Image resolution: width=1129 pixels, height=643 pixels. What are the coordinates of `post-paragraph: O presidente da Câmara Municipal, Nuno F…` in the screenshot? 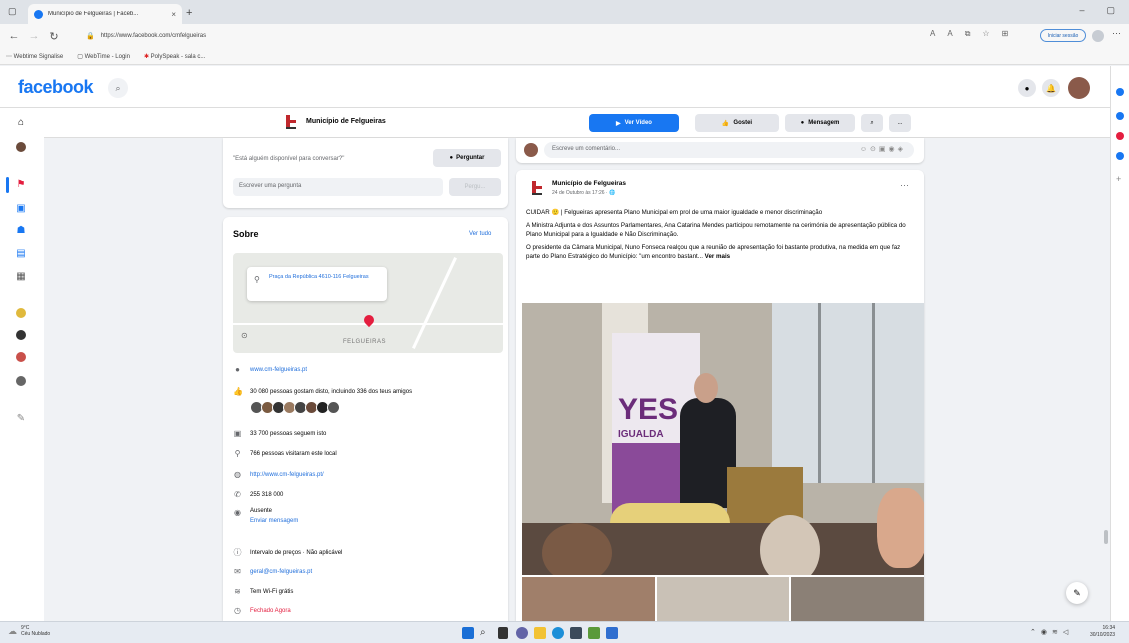 It's located at (713, 252).